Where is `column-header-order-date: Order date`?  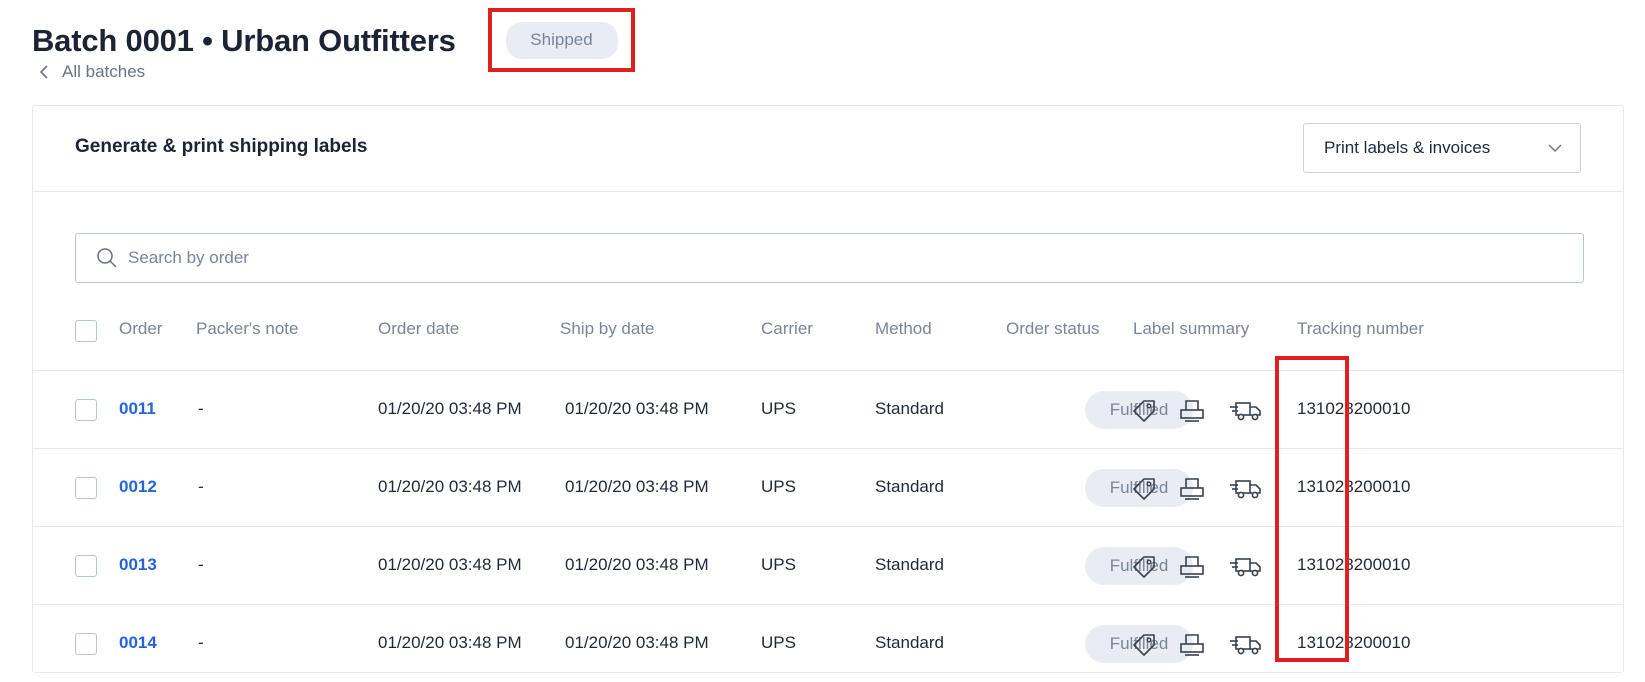 column-header-order-date: Order date is located at coordinates (418, 329).